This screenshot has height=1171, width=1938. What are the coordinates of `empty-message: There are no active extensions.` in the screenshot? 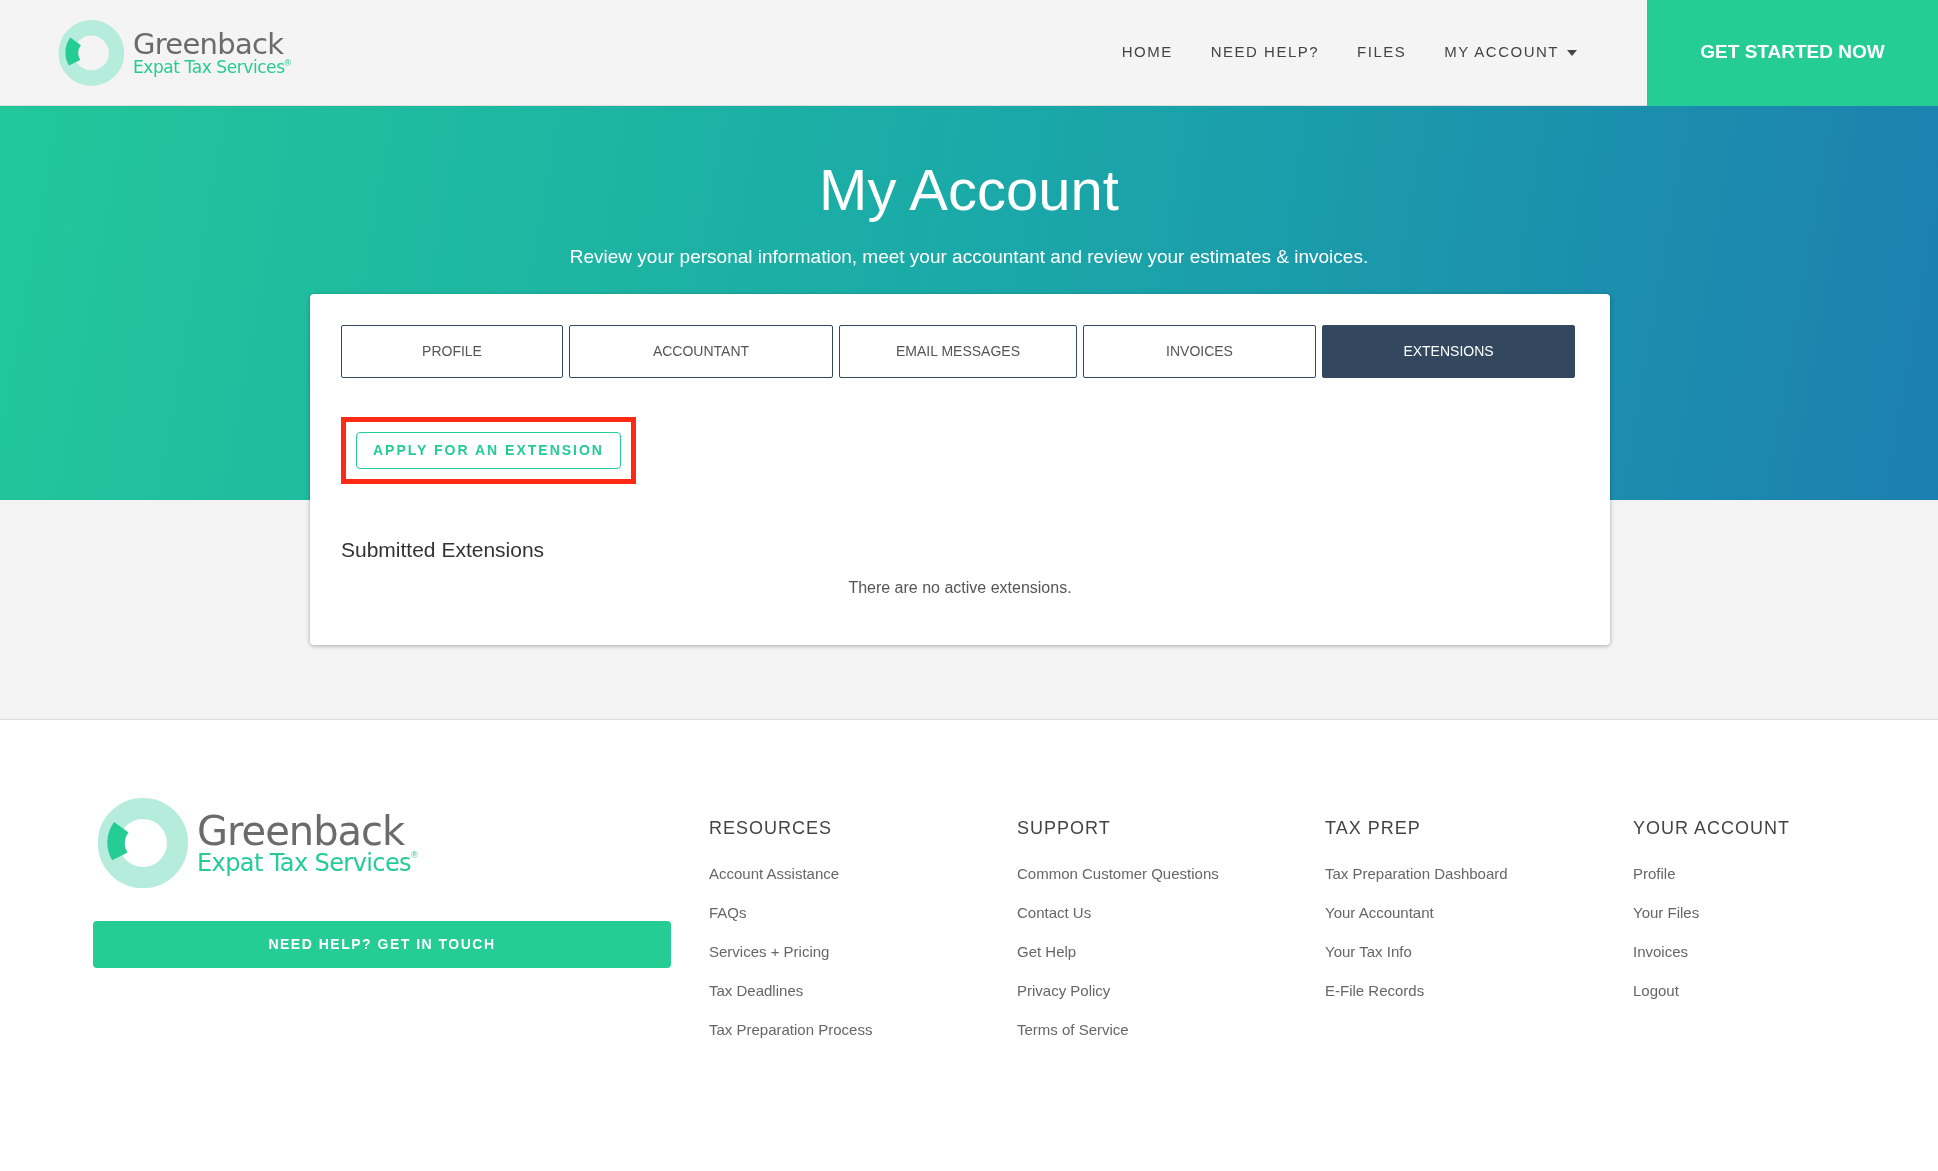 It's located at (960, 587).